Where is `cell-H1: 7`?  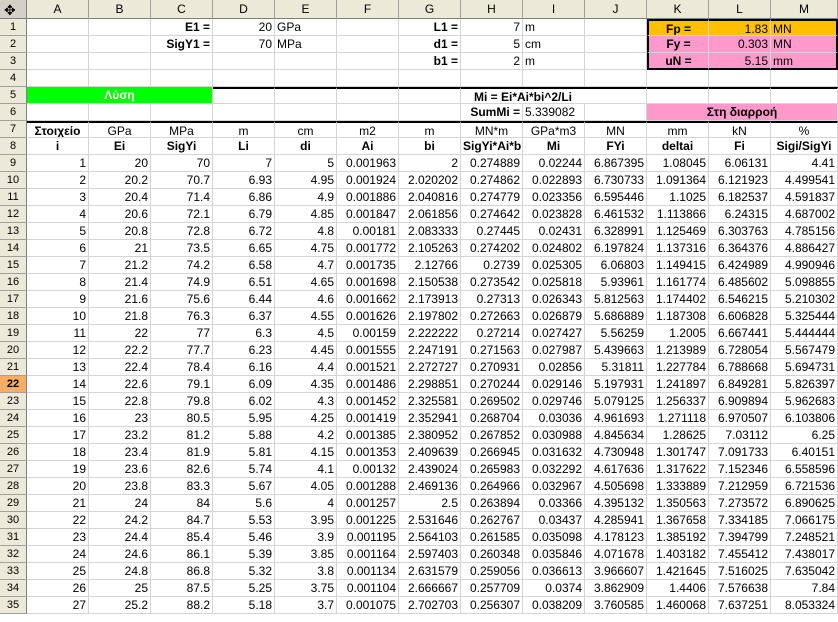
cell-H1: 7 is located at coordinates (492, 27).